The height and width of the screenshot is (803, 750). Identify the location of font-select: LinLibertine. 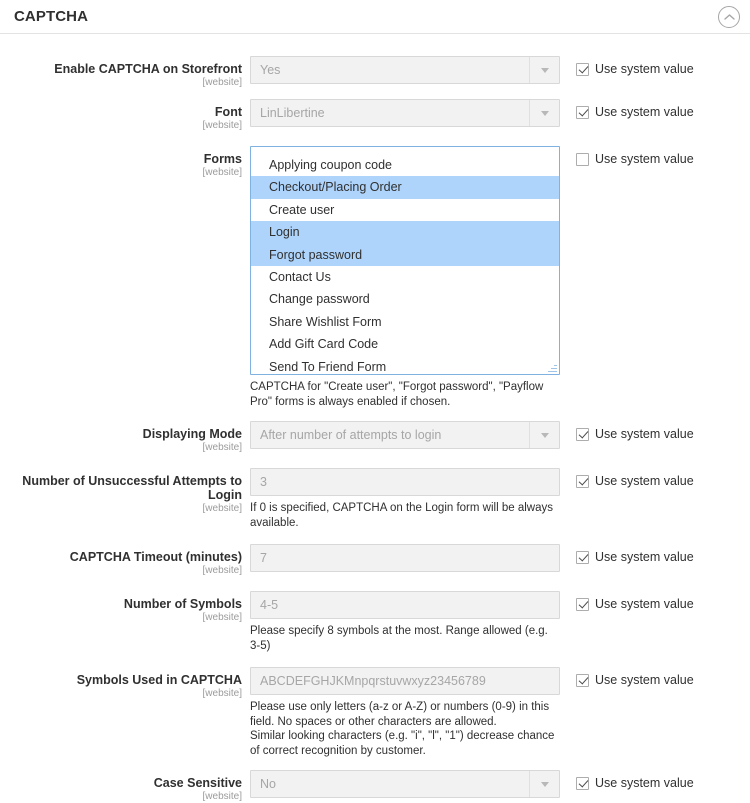
(405, 113).